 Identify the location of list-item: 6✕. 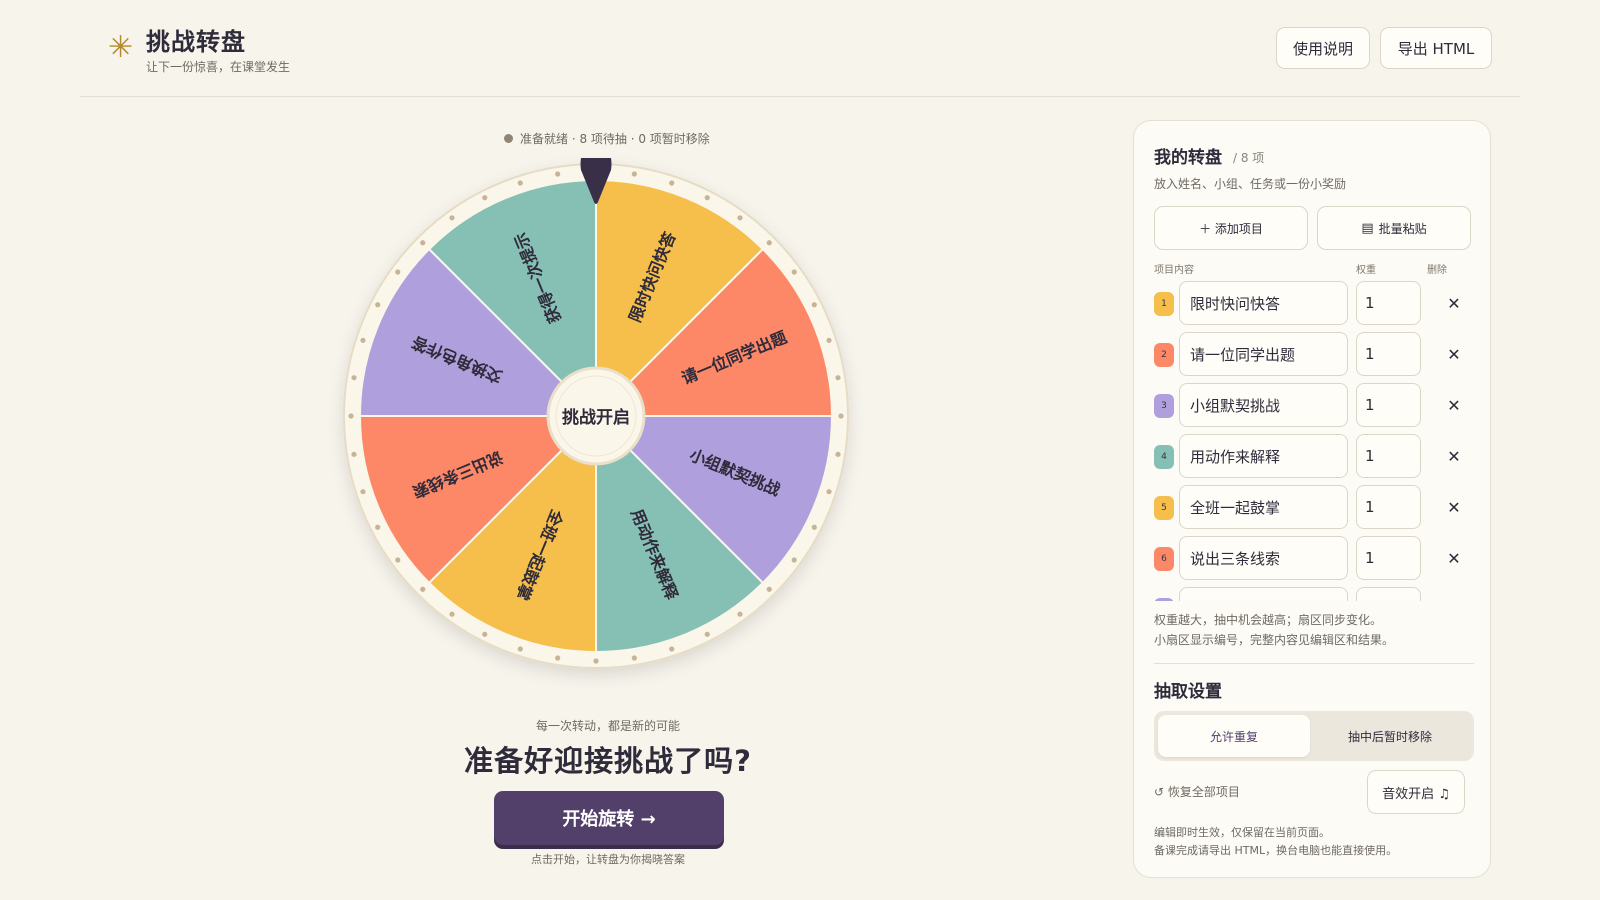
(1314, 561).